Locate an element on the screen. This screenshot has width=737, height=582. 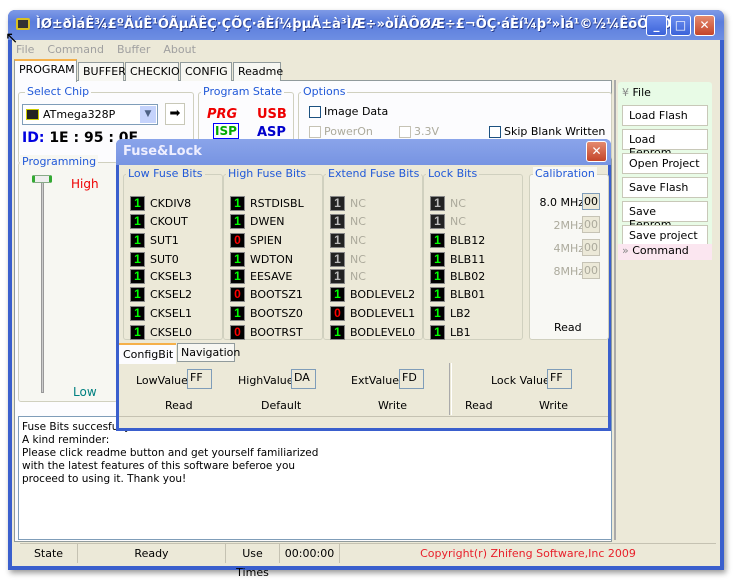
fuse-bit-label: CKSEL0 is located at coordinates (171, 332).